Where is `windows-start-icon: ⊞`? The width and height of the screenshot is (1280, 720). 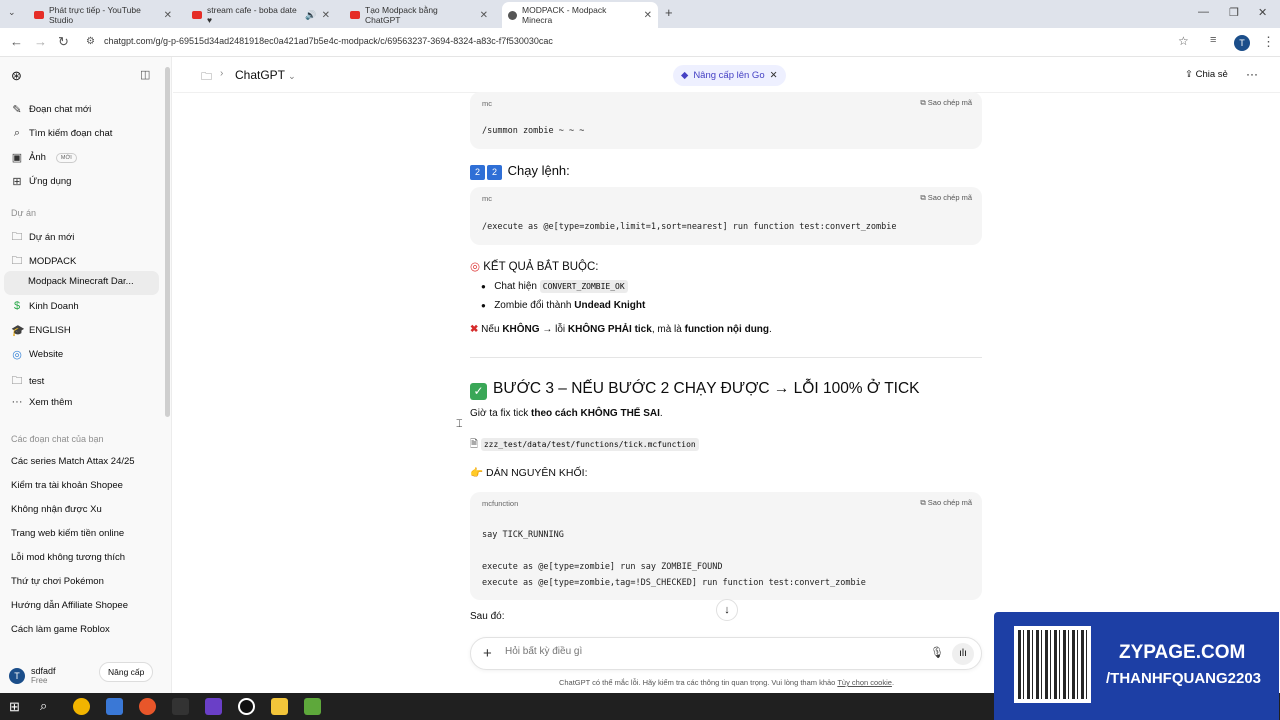 windows-start-icon: ⊞ is located at coordinates (14, 707).